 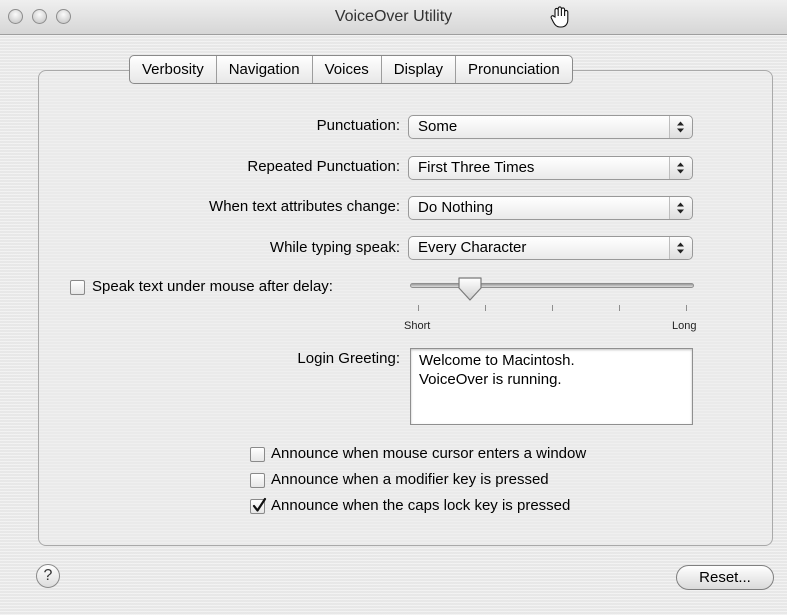 What do you see at coordinates (257, 454) in the screenshot?
I see `announce-cursor-window-checkbox` at bounding box center [257, 454].